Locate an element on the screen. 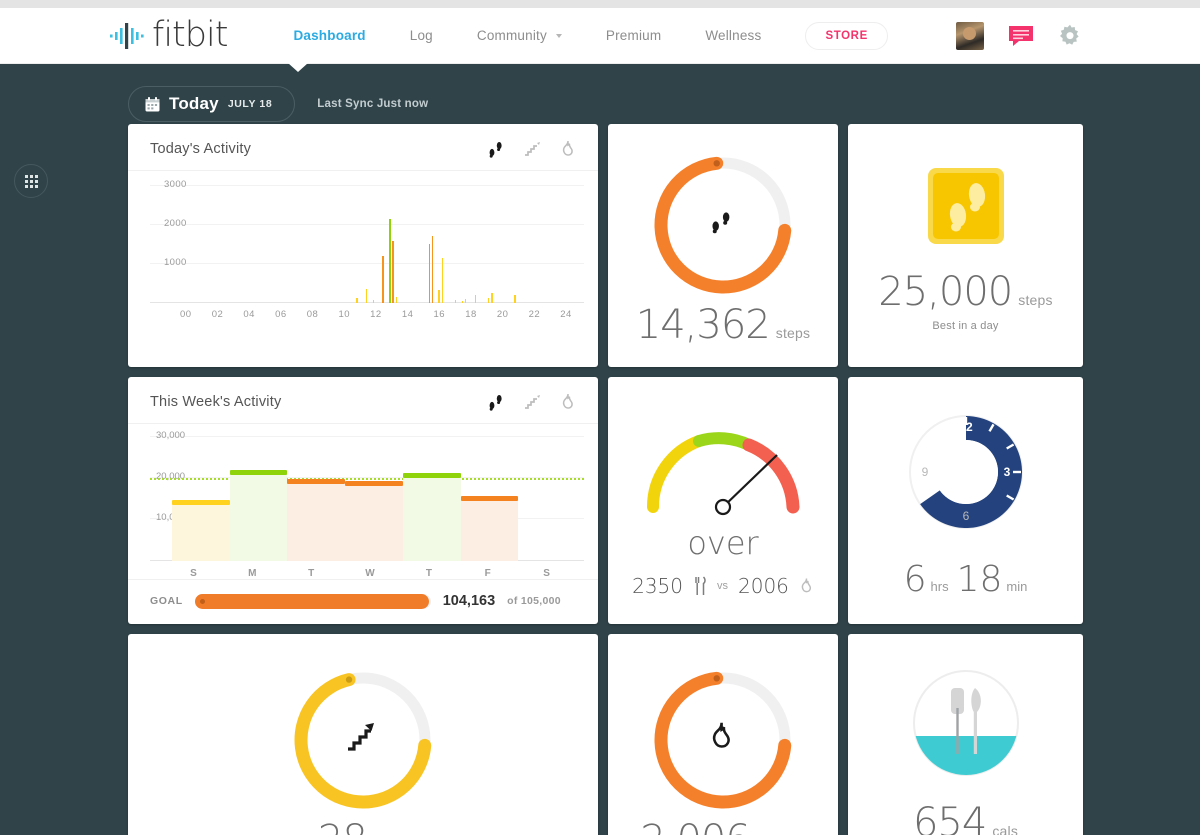 The image size is (1200, 835). sleep-clock: 12 3 6 9 is located at coordinates (966, 474).